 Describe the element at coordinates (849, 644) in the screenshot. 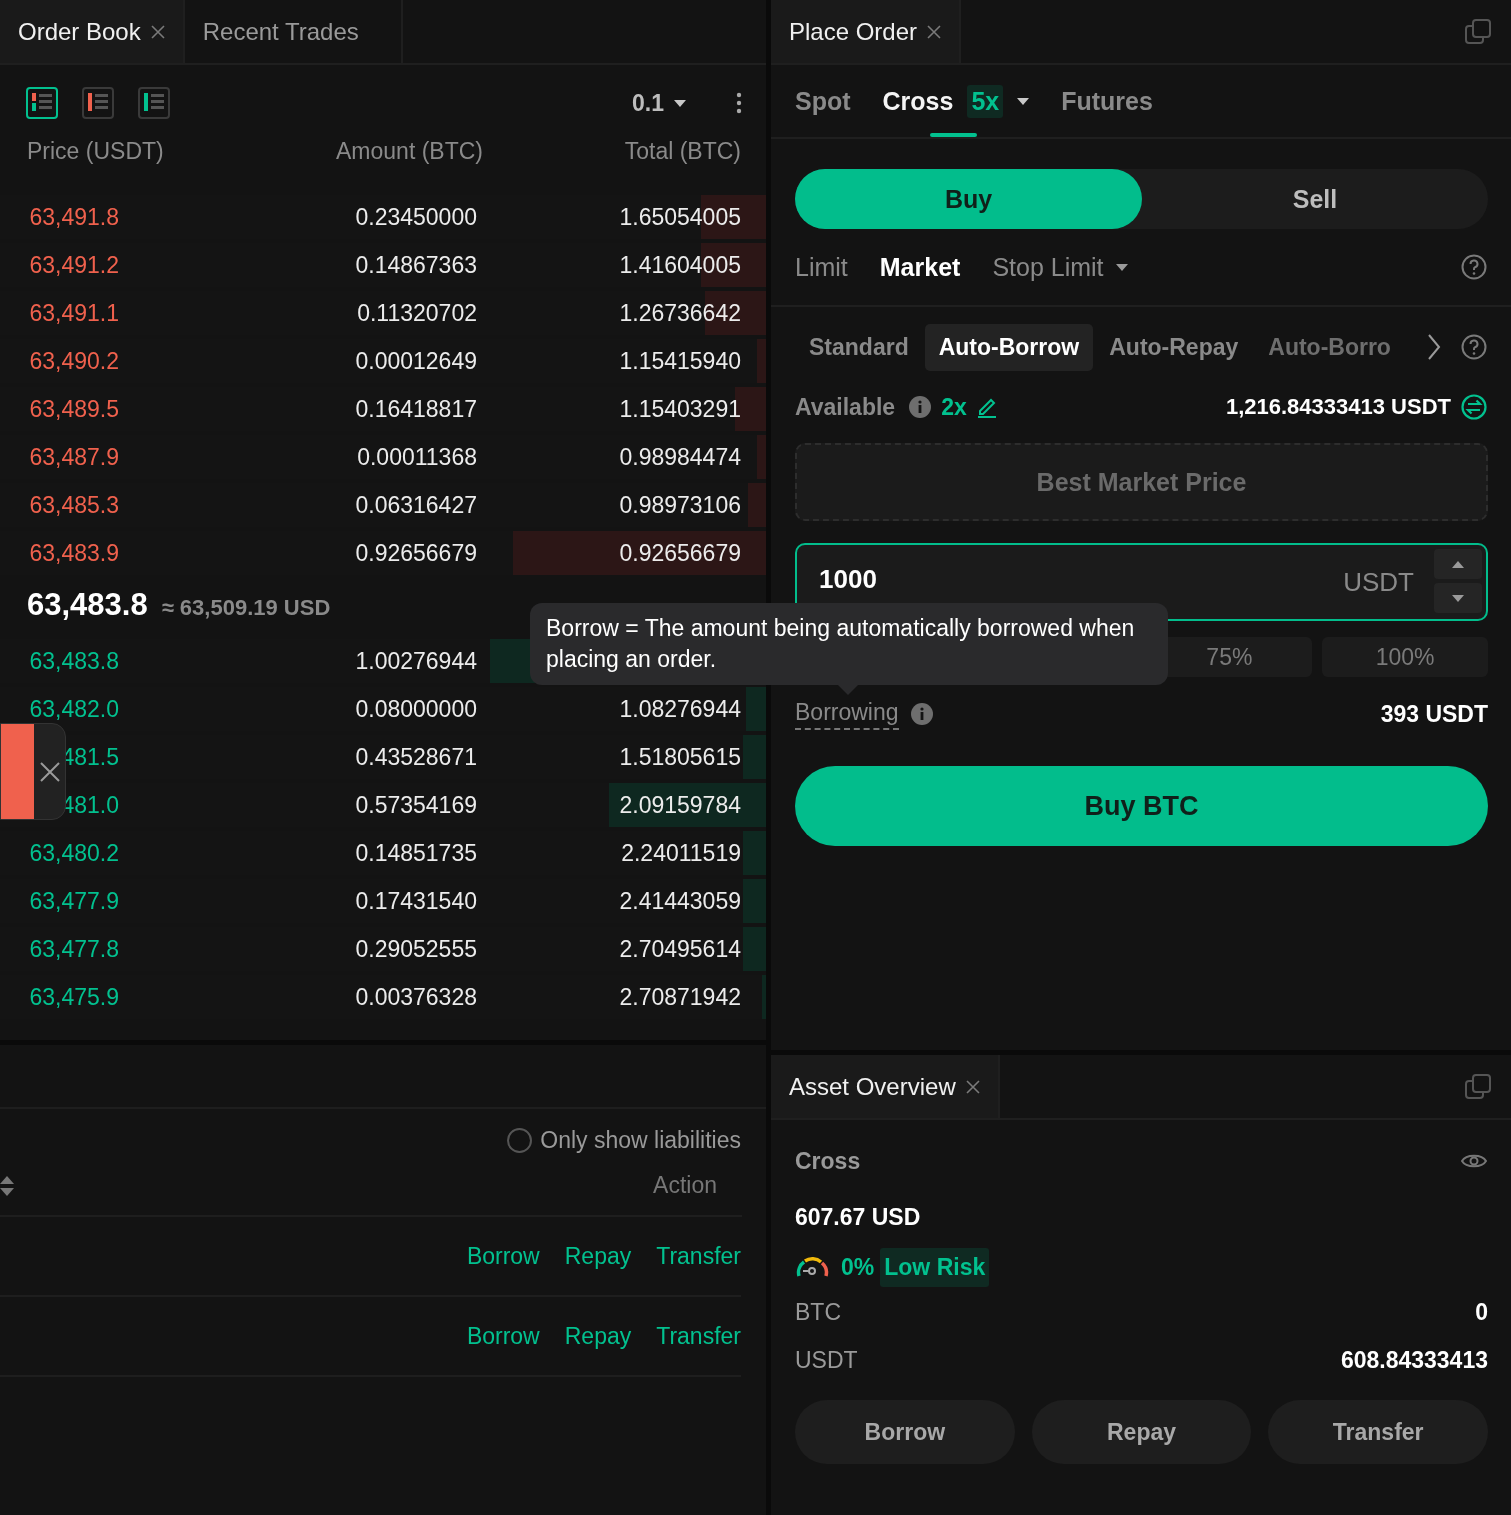

I see `tooltip: Borrow = The amount being automatically borrowed when placing an order.` at that location.